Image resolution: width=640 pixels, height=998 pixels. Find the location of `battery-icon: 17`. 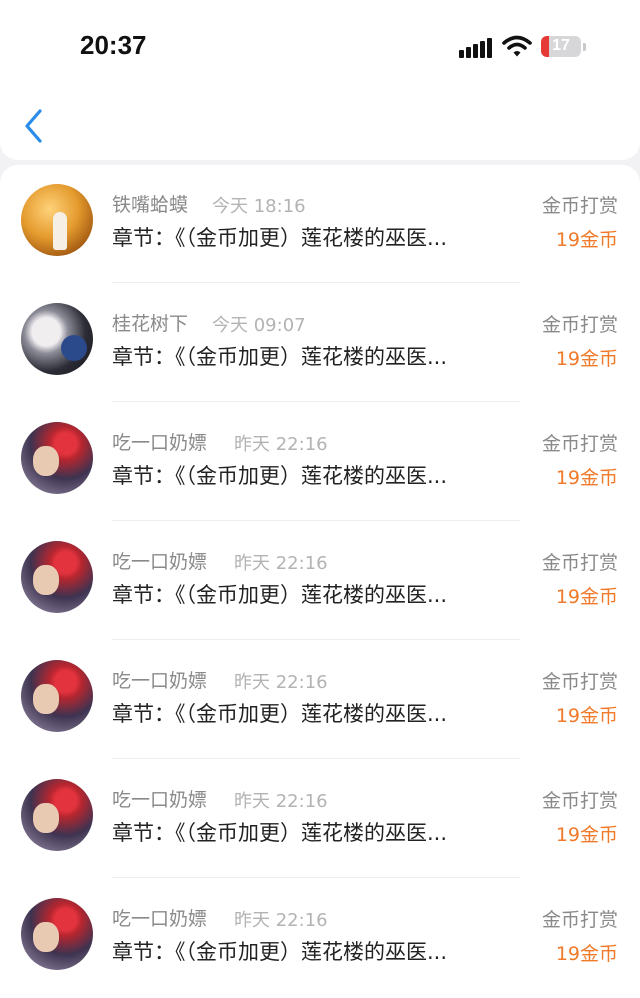

battery-icon: 17 is located at coordinates (561, 46).